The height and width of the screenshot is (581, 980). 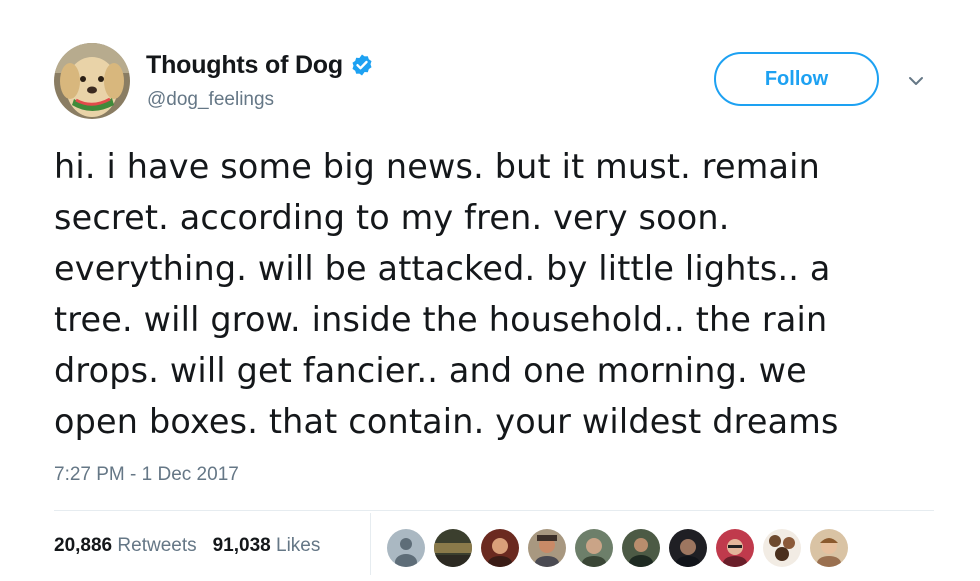 What do you see at coordinates (241, 545) in the screenshot?
I see `likes-count: 91,038` at bounding box center [241, 545].